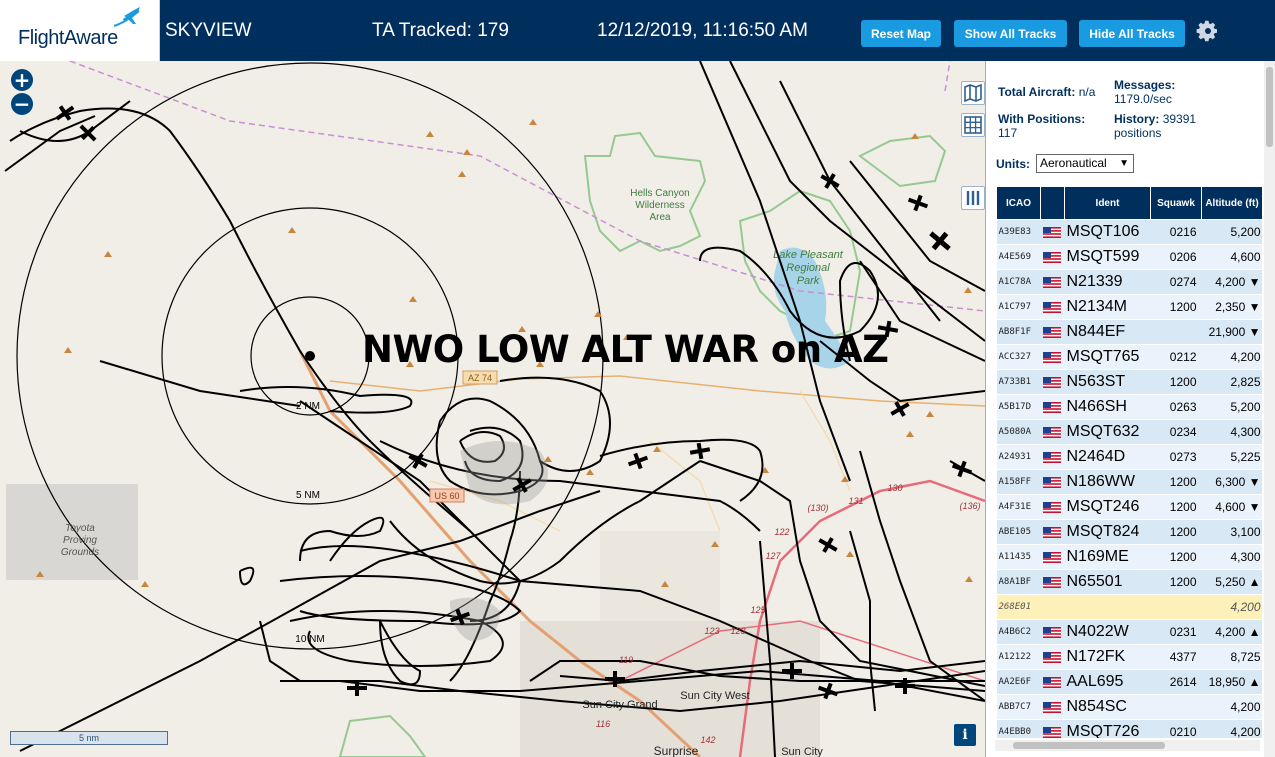 This screenshot has height=757, width=1275. What do you see at coordinates (1129, 532) in the screenshot?
I see `table-row: ABE105 MSQT824 1200 3,100` at bounding box center [1129, 532].